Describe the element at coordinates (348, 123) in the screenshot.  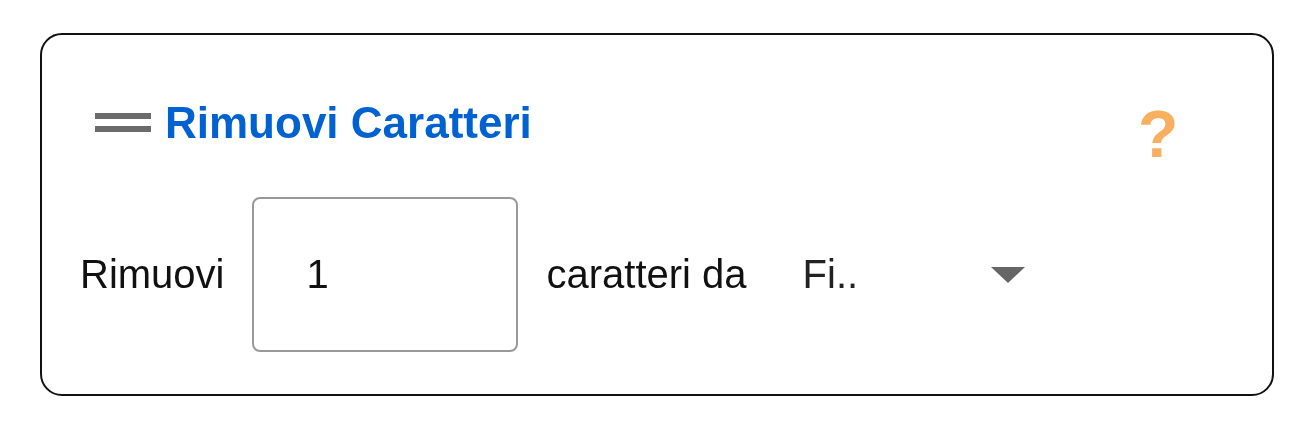
I see `block-title: Rimuovi Caratteri` at that location.